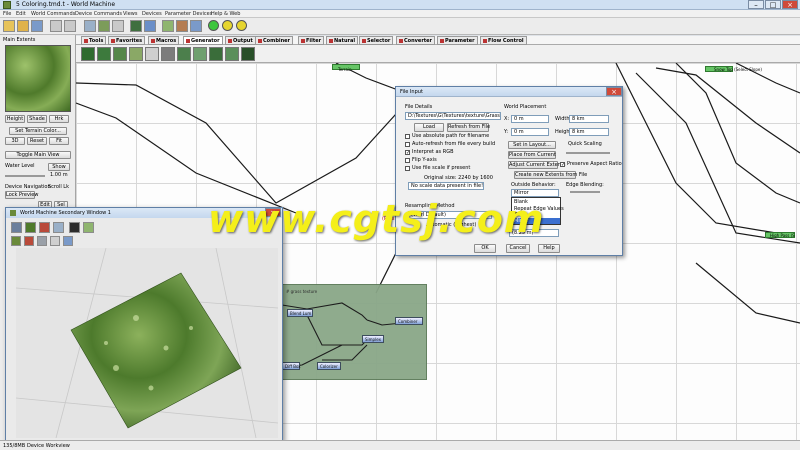 Image resolution: width=800 pixels, height=450 pixels. I want to click on preview-icon, so click(168, 26).